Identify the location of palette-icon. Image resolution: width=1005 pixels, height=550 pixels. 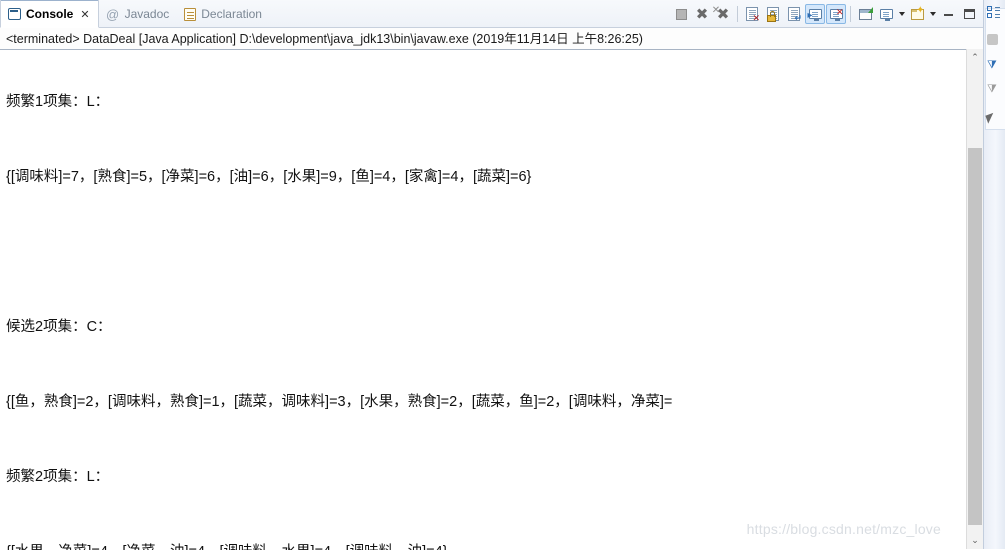
(992, 39).